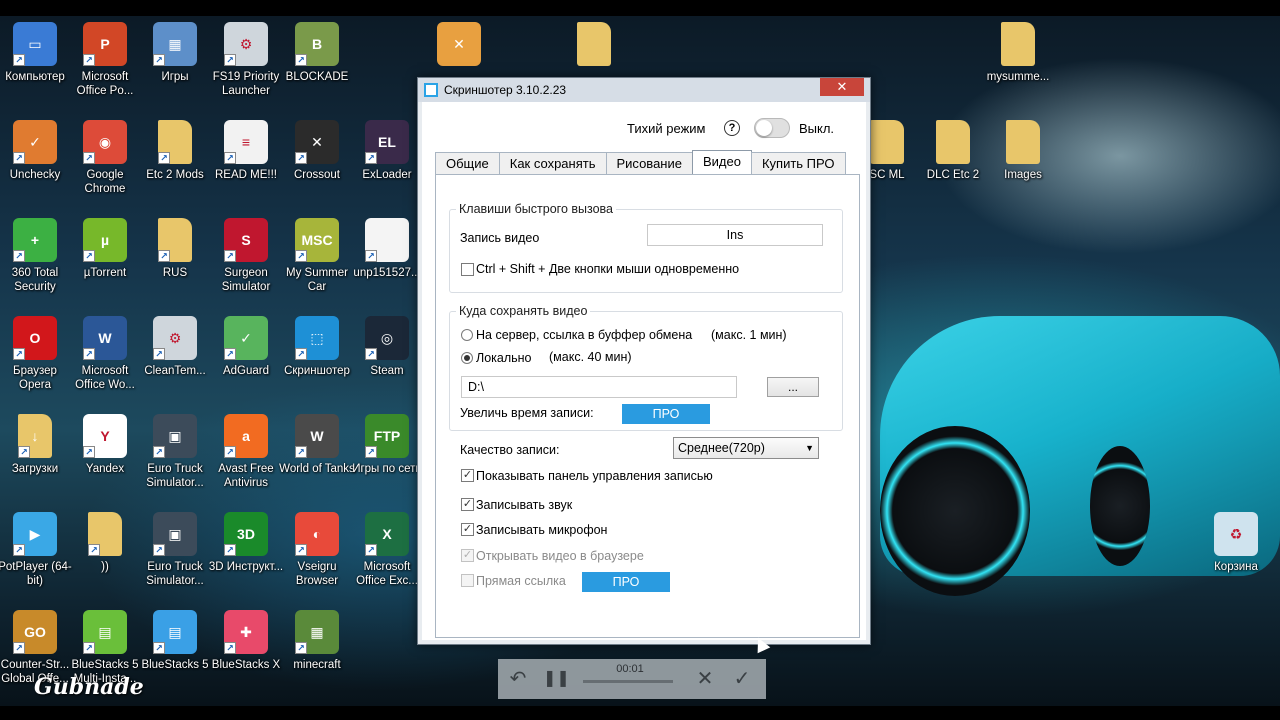 The width and height of the screenshot is (1280, 720). Describe the element at coordinates (467, 504) in the screenshot. I see `record-sound-checkbox` at that location.